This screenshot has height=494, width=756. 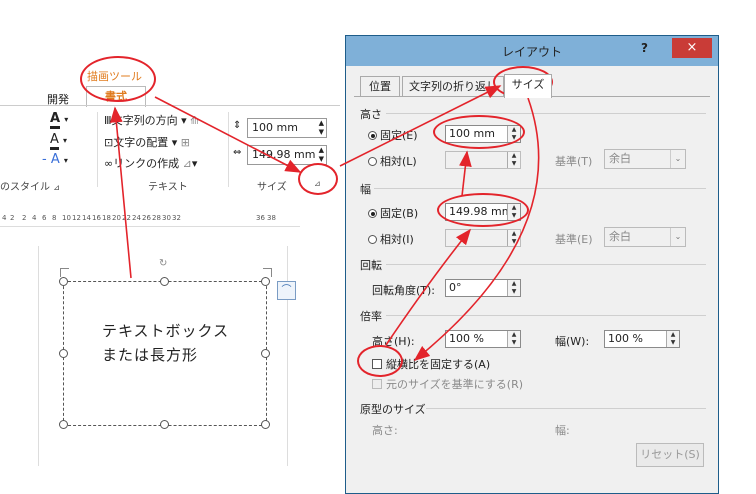 I want to click on arrow-width-to-height, so click(x=465, y=173).